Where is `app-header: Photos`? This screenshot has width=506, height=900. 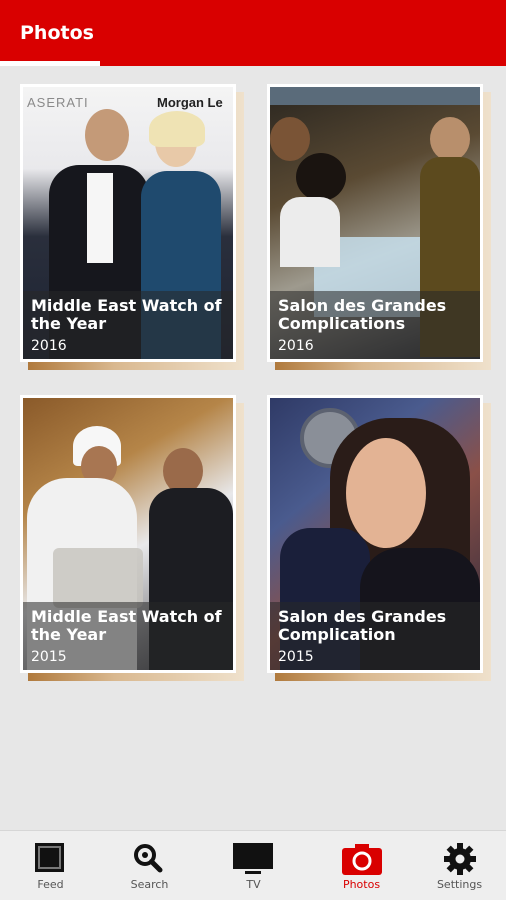
app-header: Photos is located at coordinates (253, 33).